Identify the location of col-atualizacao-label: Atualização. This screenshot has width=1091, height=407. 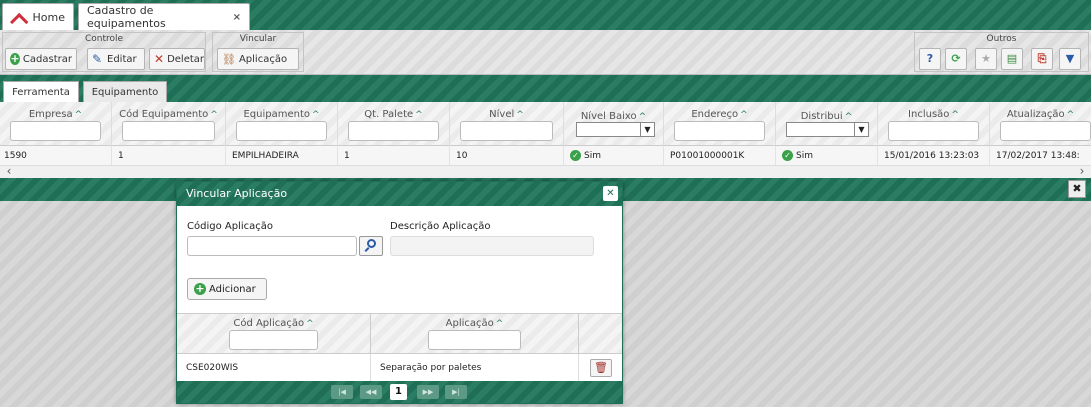
(1035, 114).